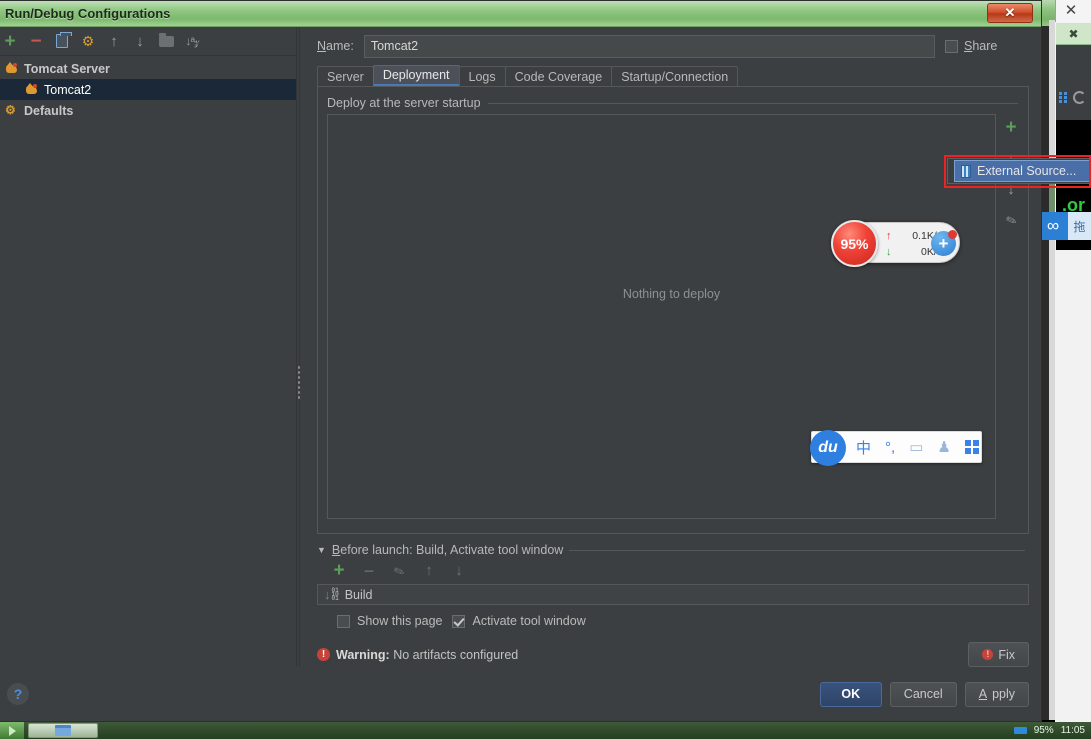 The width and height of the screenshot is (1091, 739). Describe the element at coordinates (675, 76) in the screenshot. I see `tab-startup-connection: Startup/Connection` at that location.